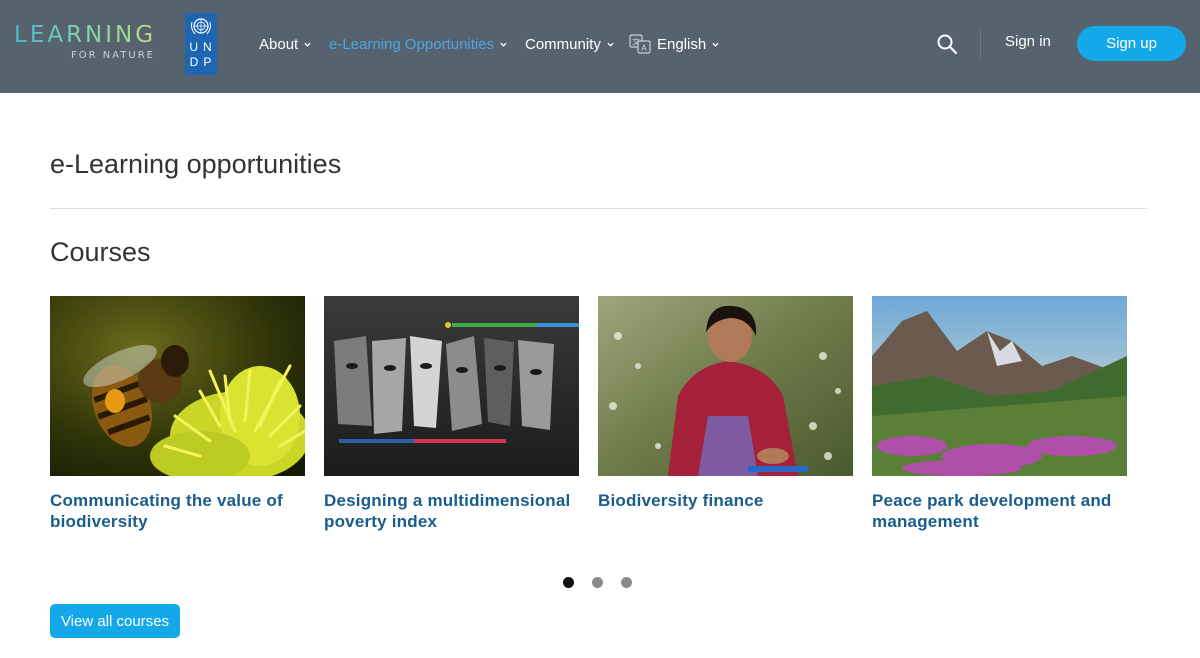 The height and width of the screenshot is (658, 1200). Describe the element at coordinates (177, 511) in the screenshot. I see `course-title: Communicating the value of biodiversity` at that location.